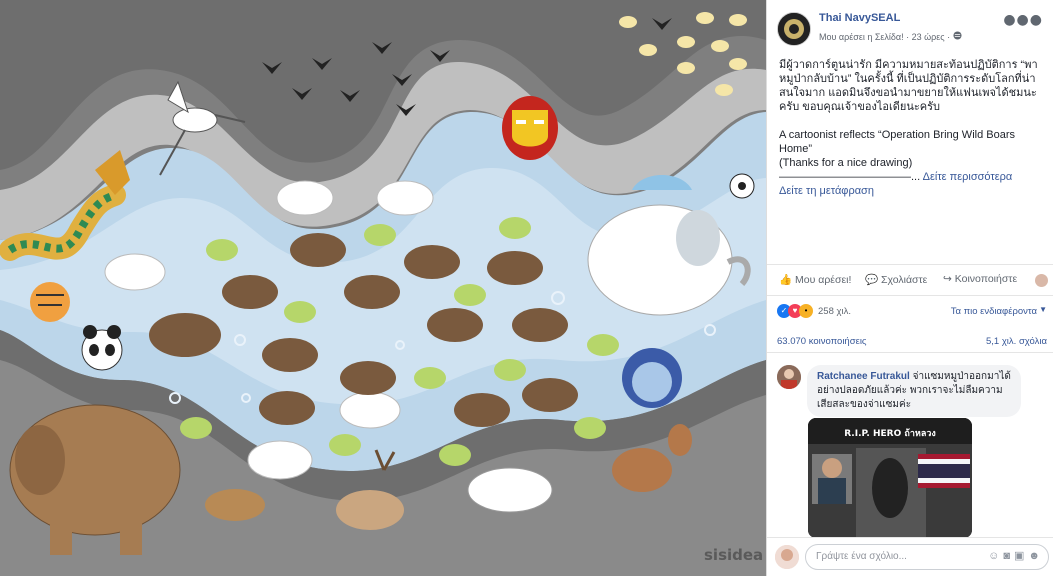 Image resolution: width=1053 pixels, height=577 pixels. Describe the element at coordinates (822, 341) in the screenshot. I see `shares-count: 63.070 κοινοποιήσεις` at that location.